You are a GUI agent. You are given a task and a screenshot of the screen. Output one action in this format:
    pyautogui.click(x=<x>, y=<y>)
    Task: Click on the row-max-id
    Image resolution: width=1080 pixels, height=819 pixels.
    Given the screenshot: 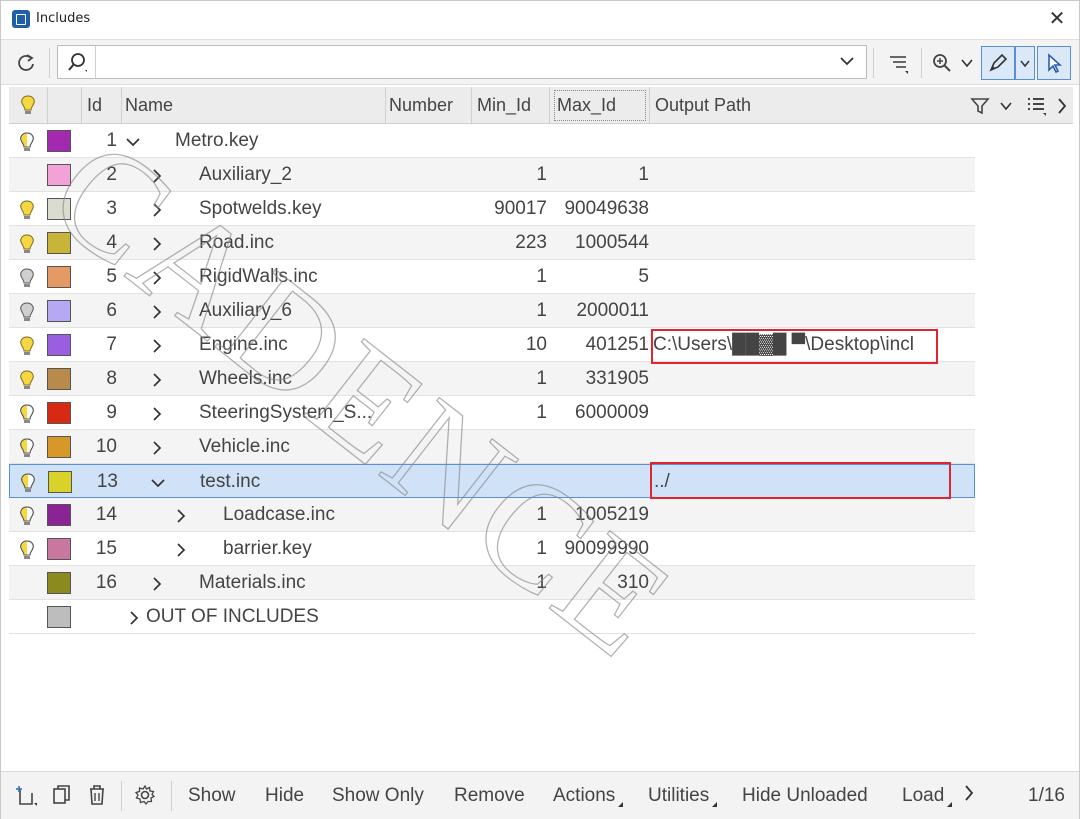 What is the action you would take?
    pyautogui.click(x=600, y=482)
    